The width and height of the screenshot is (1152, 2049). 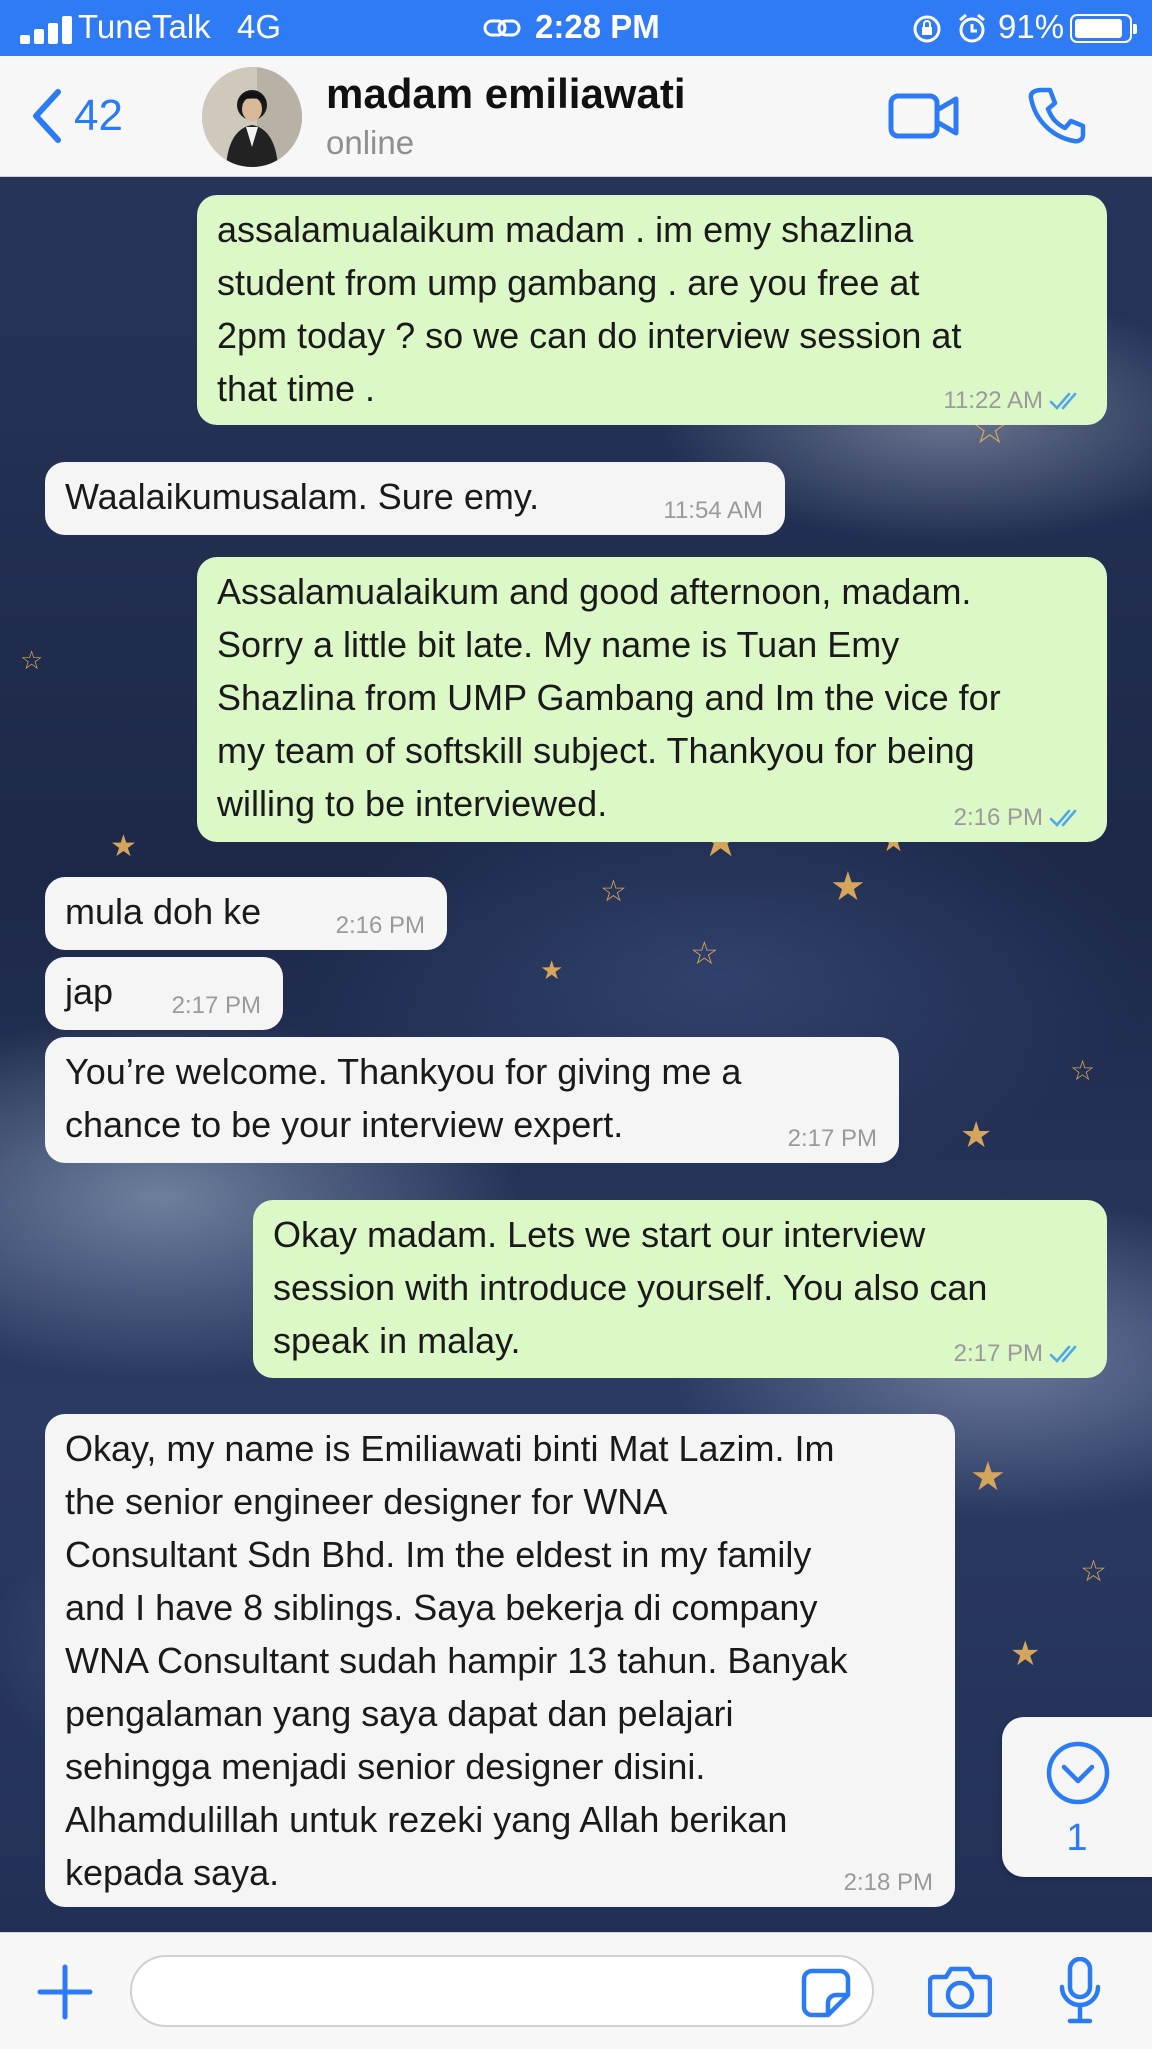 What do you see at coordinates (927, 29) in the screenshot?
I see `orientation-lock-icon` at bounding box center [927, 29].